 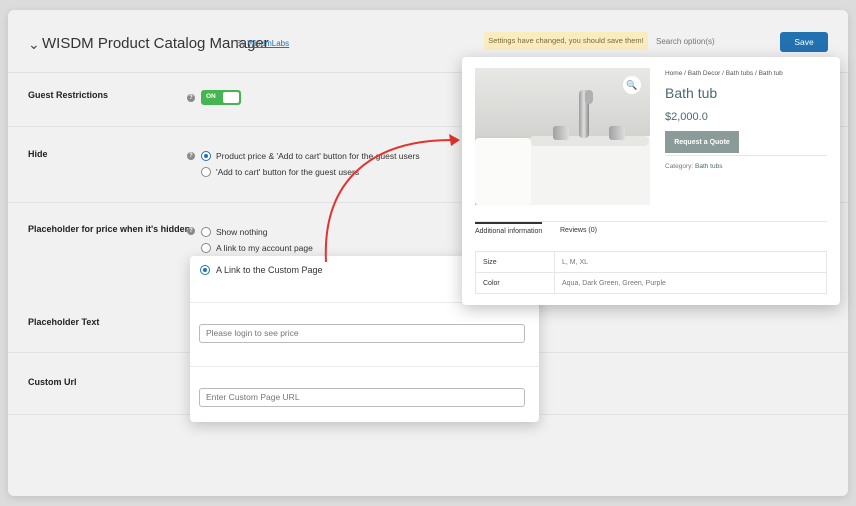 I want to click on image-handle-right, so click(x=617, y=133).